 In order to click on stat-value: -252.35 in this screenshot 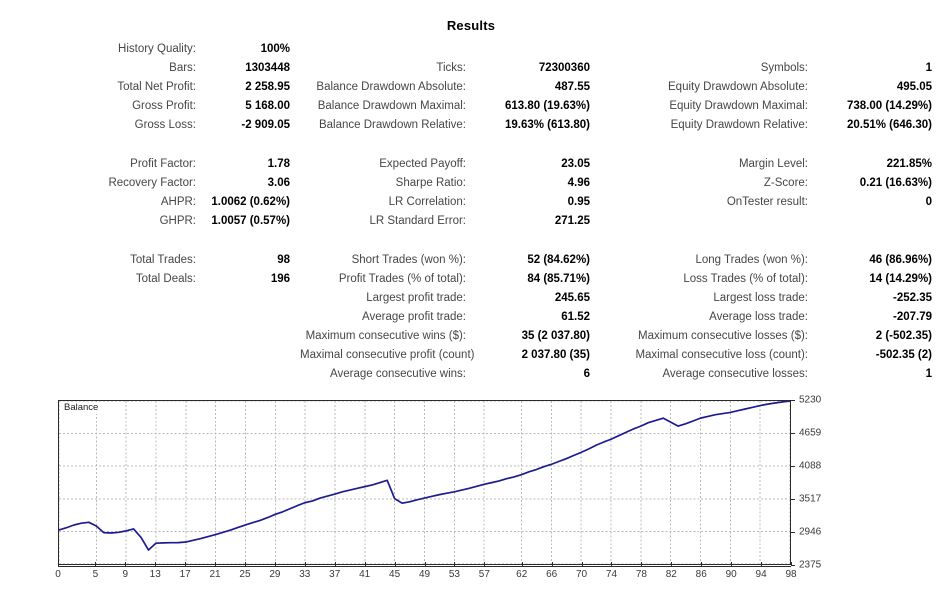, I will do `click(912, 298)`.